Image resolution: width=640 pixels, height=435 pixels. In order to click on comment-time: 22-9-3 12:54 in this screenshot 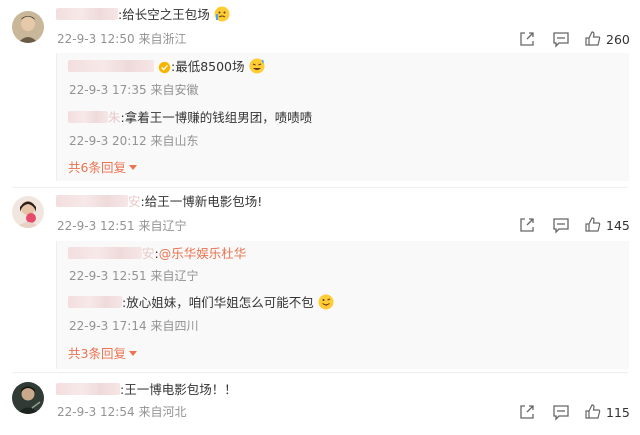, I will do `click(96, 412)`.